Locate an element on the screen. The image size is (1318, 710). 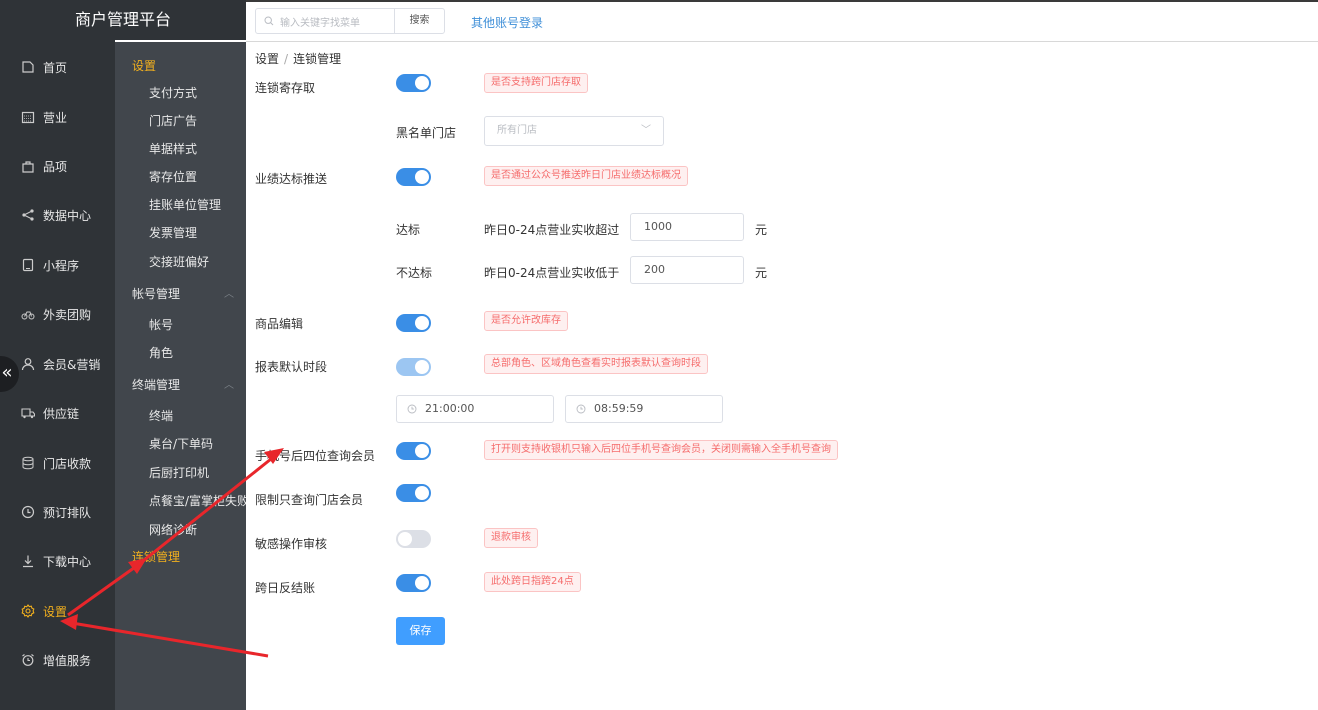
nav-item-label: 外卖团购 is located at coordinates (67, 314).